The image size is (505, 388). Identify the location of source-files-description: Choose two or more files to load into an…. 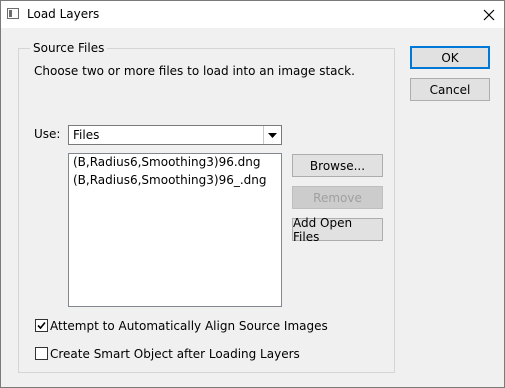
(194, 71).